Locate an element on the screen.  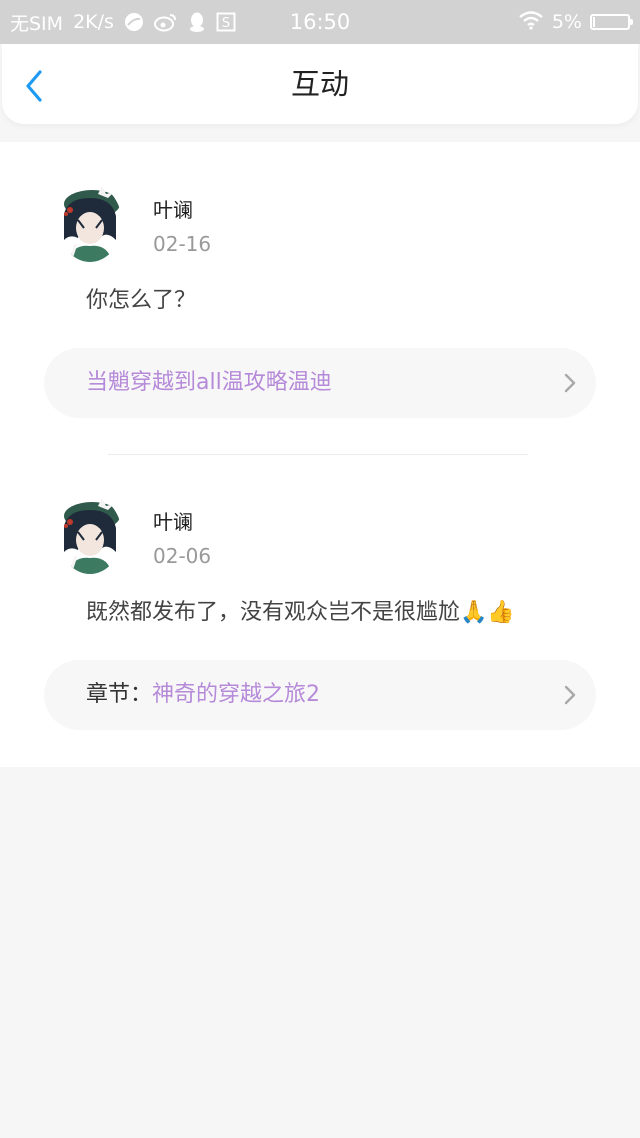
reference-title: 当魈穿越到all温攻略温迪 is located at coordinates (209, 382).